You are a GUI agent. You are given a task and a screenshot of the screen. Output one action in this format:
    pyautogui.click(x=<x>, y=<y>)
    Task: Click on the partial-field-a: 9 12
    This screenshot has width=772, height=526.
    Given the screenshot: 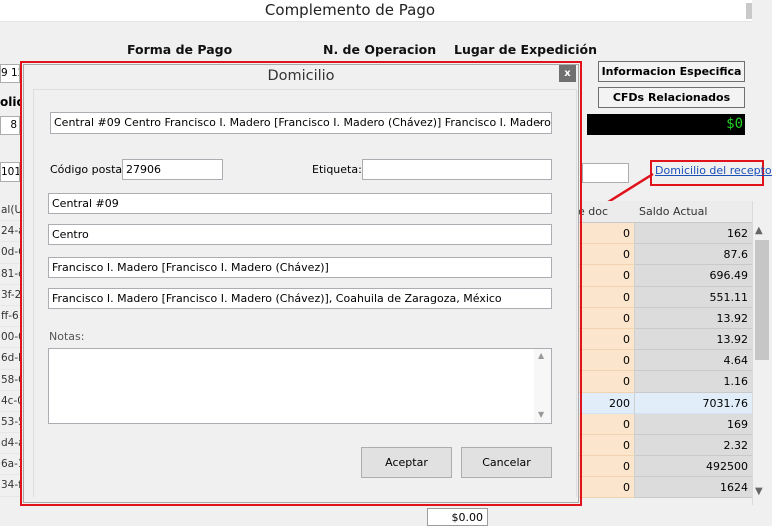 What is the action you would take?
    pyautogui.click(x=10, y=73)
    